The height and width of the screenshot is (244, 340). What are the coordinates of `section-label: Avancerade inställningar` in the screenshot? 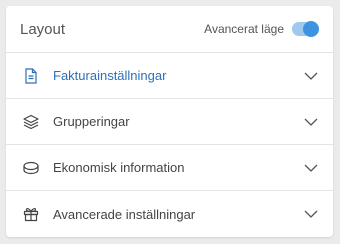 It's located at (124, 214).